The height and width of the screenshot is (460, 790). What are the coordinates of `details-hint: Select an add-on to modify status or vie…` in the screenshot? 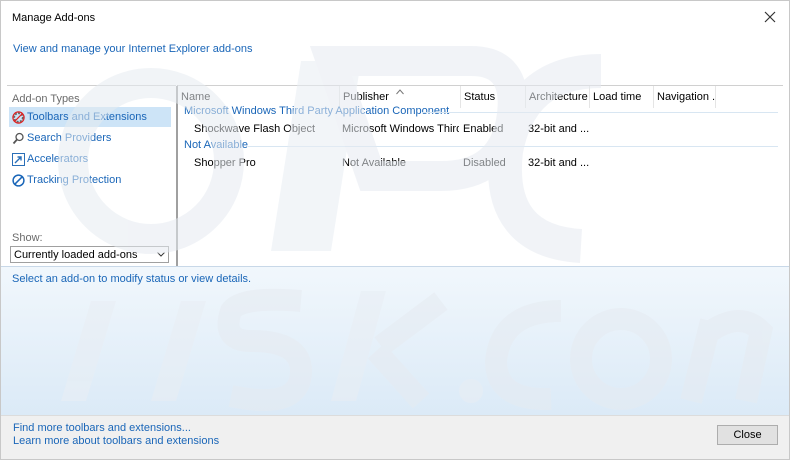 It's located at (132, 279).